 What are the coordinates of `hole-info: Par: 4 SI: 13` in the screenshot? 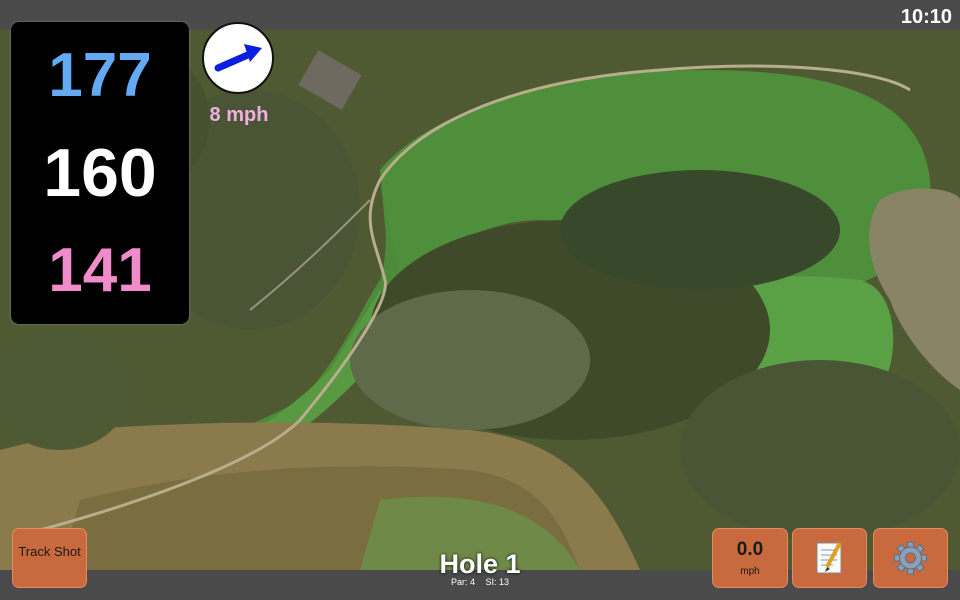 It's located at (480, 582).